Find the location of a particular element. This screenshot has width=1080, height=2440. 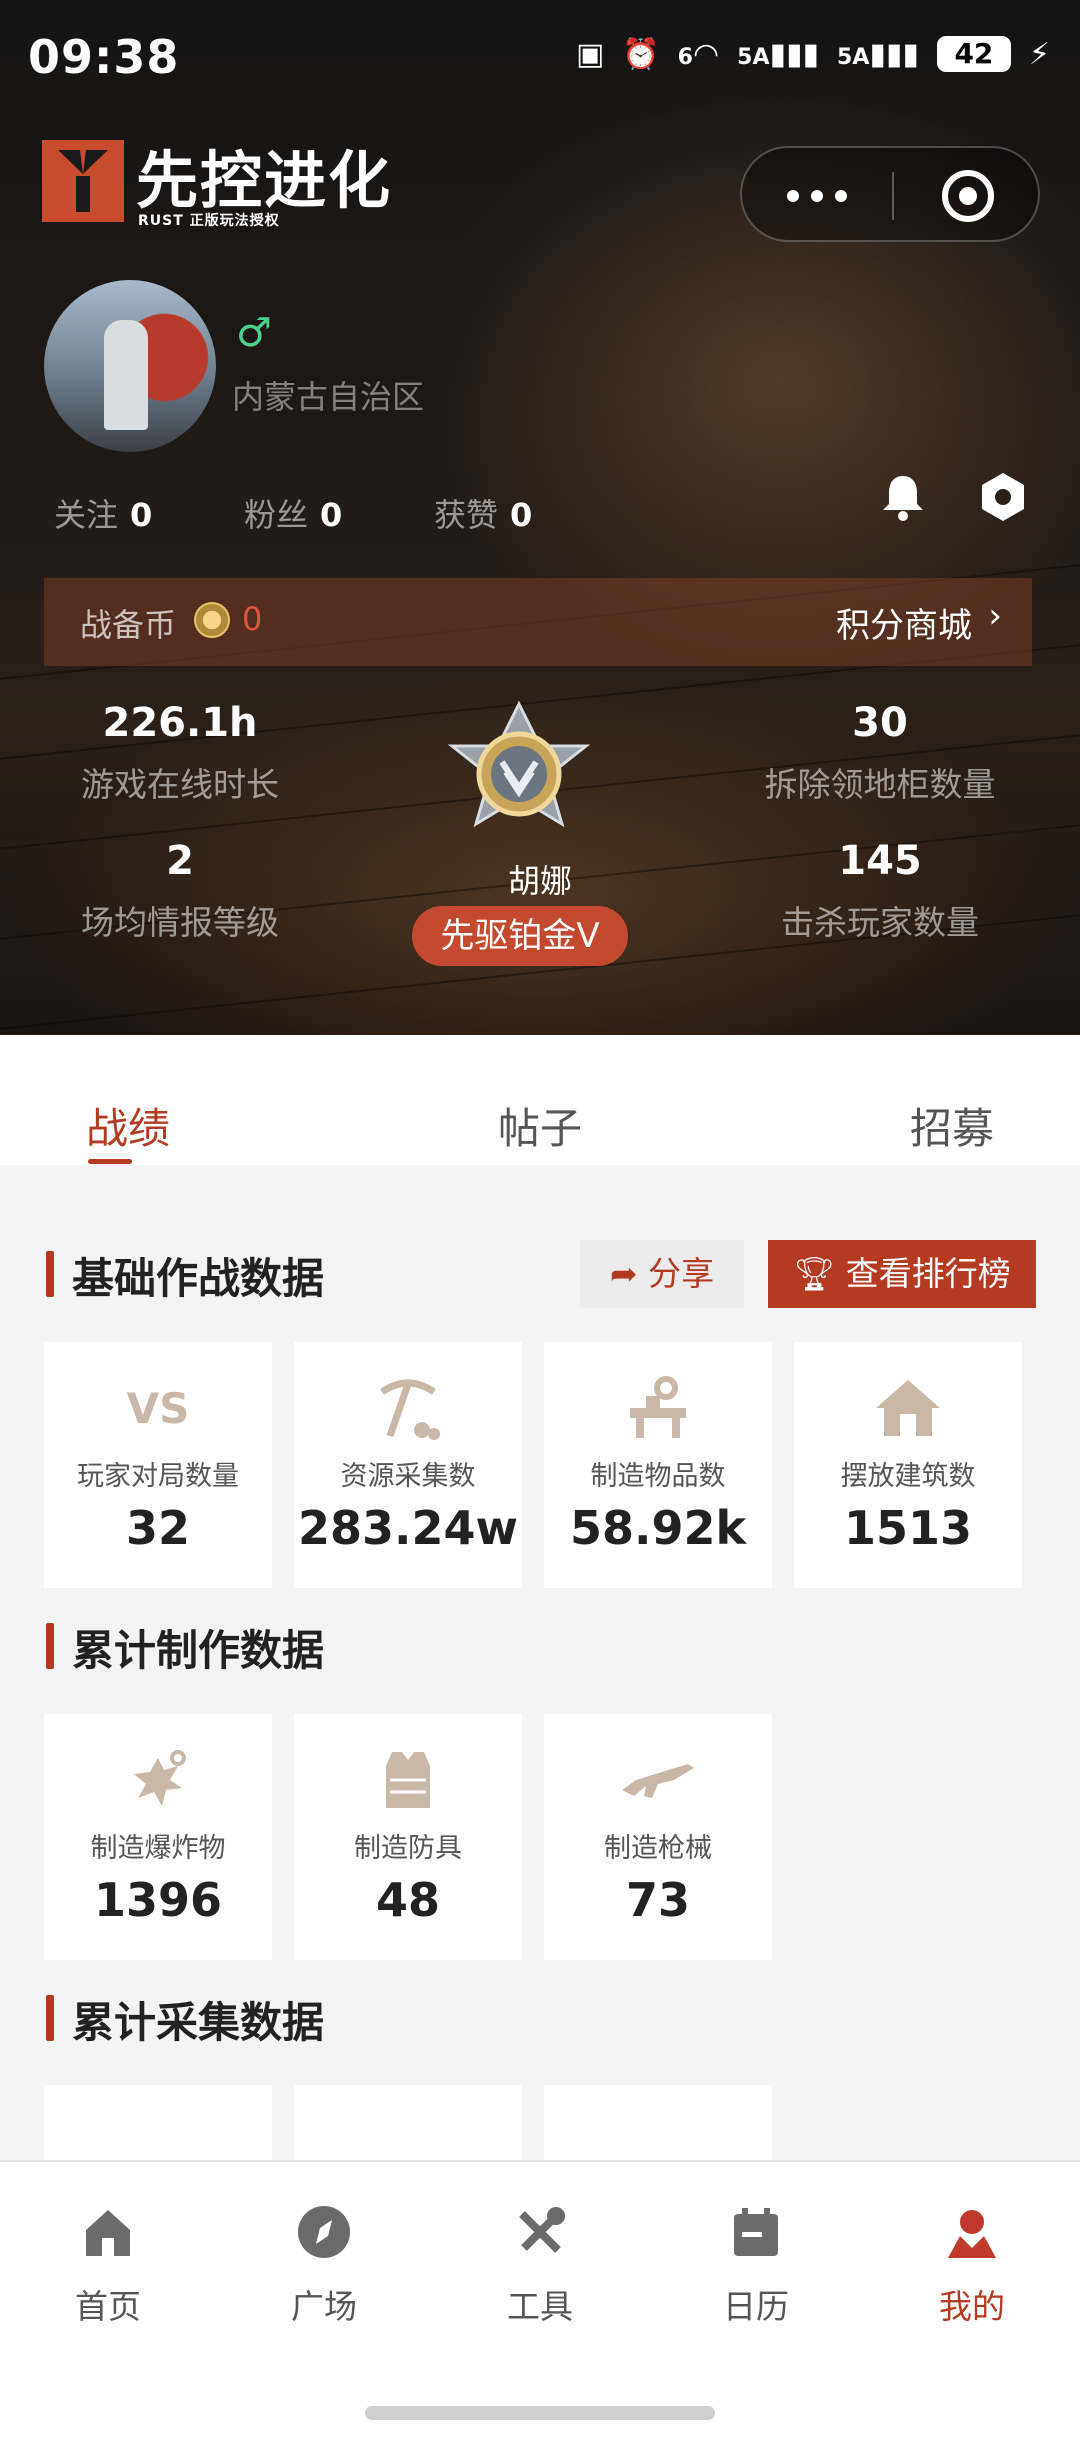

tab-bar: 战绩 帖子 招募 is located at coordinates (540, 1100).